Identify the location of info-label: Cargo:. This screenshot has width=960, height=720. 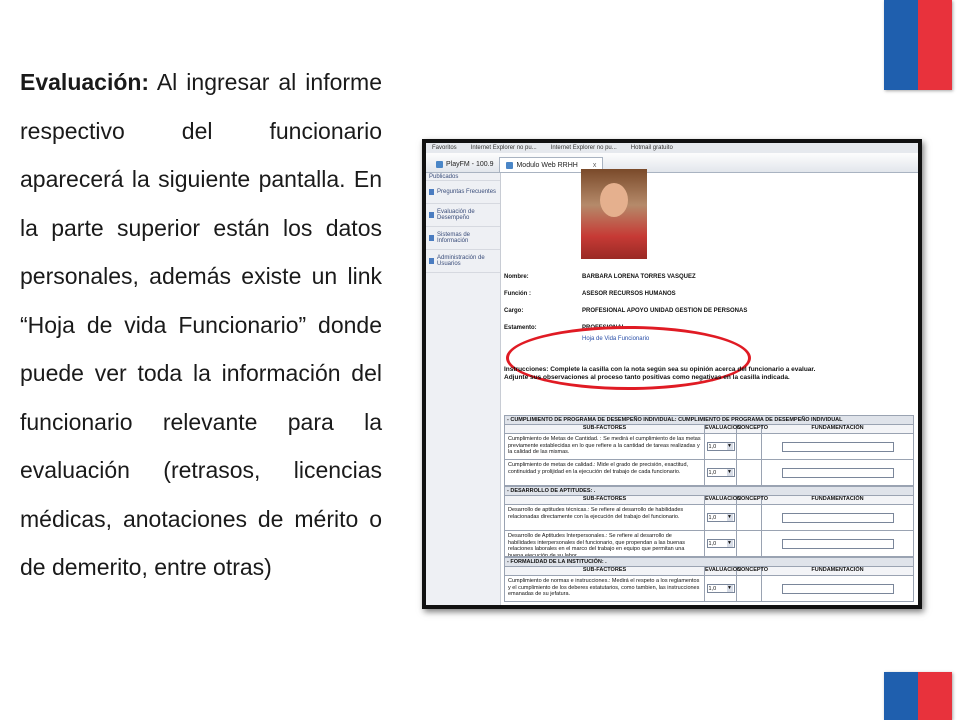
(514, 310).